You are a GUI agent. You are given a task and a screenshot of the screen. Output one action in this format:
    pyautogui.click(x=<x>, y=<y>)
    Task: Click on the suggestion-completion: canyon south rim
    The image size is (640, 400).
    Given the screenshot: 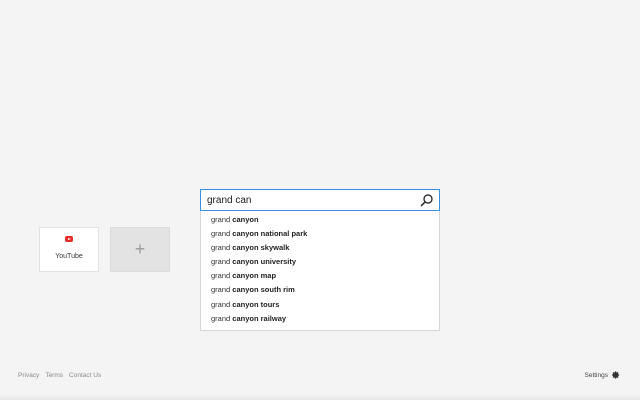 What is the action you would take?
    pyautogui.click(x=263, y=290)
    